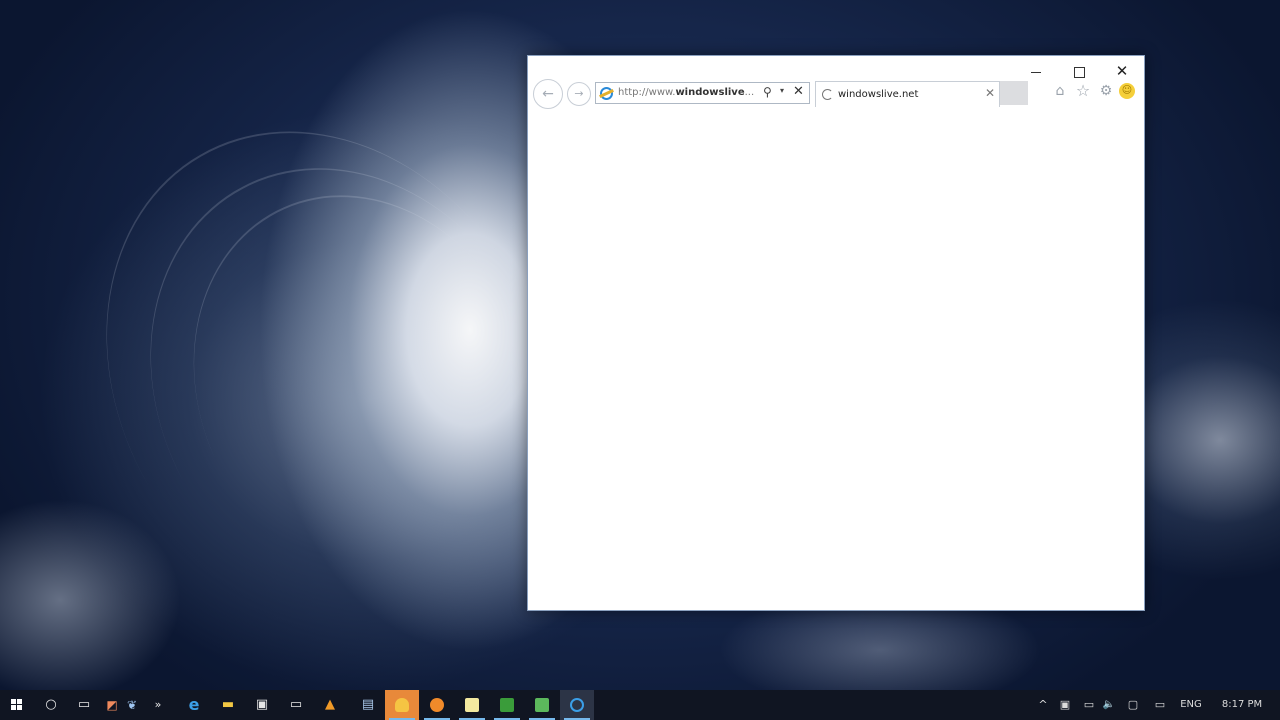  I want to click on taskbar-app-orange-ball, so click(437, 705).